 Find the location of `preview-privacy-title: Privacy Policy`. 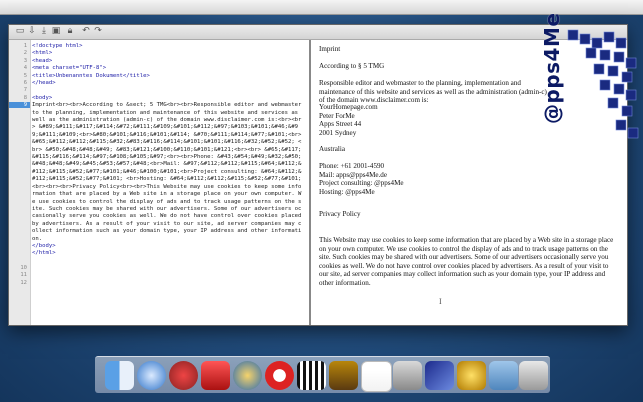

preview-privacy-title: Privacy Policy is located at coordinates (340, 214).